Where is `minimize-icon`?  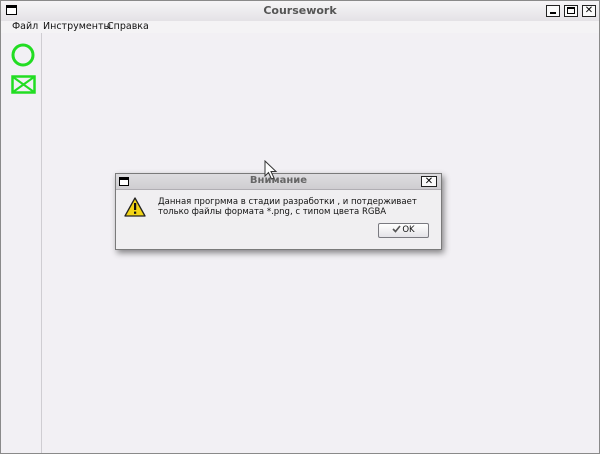
minimize-icon is located at coordinates (553, 13).